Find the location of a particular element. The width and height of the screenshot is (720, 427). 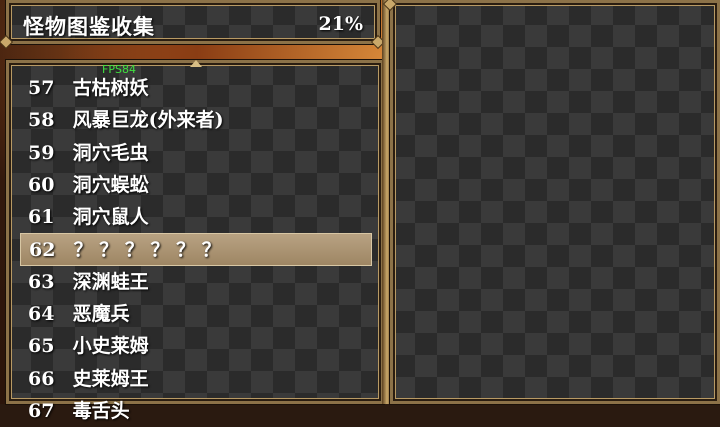

monster-number: 60 is located at coordinates (41, 184).